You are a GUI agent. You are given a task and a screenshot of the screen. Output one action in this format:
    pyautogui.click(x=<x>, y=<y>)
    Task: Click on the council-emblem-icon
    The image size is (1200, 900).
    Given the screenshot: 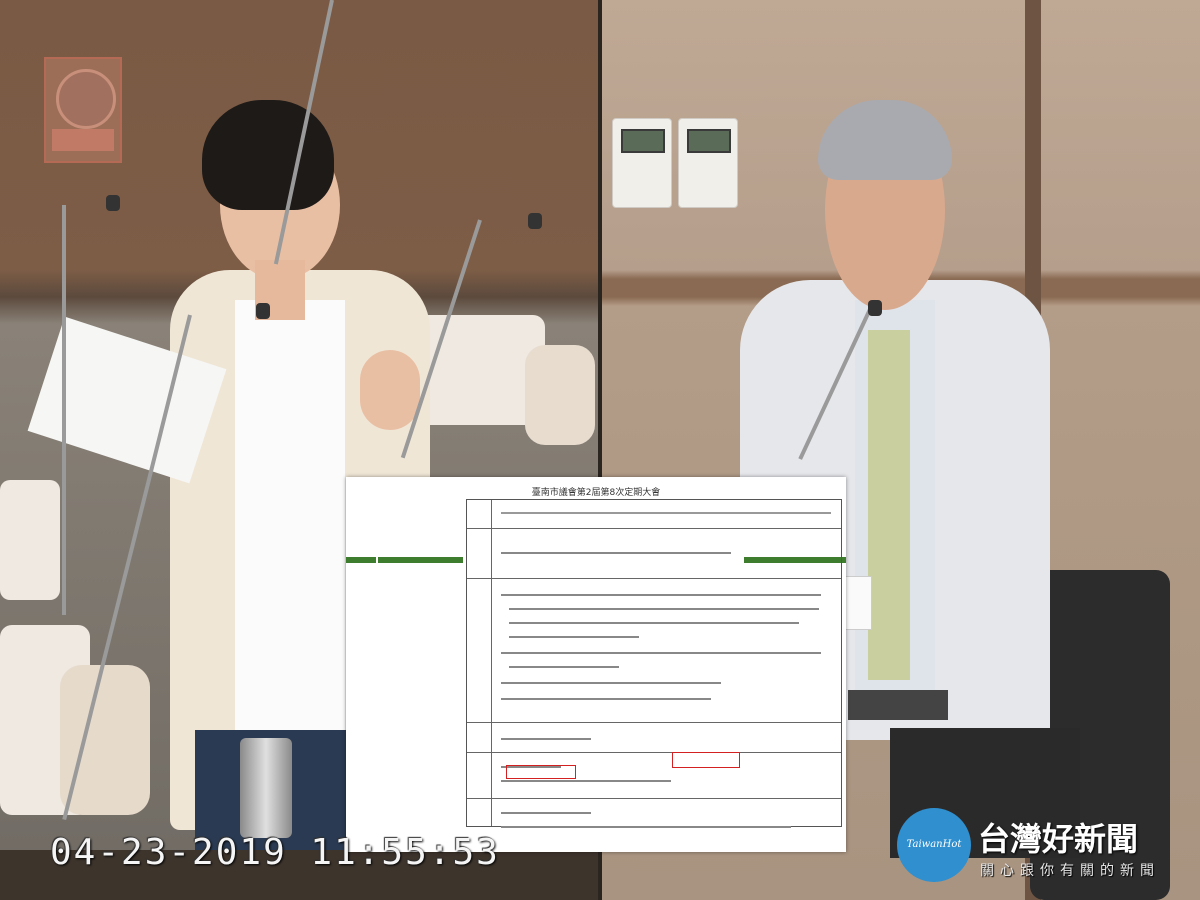 What is the action you would take?
    pyautogui.click(x=83, y=110)
    